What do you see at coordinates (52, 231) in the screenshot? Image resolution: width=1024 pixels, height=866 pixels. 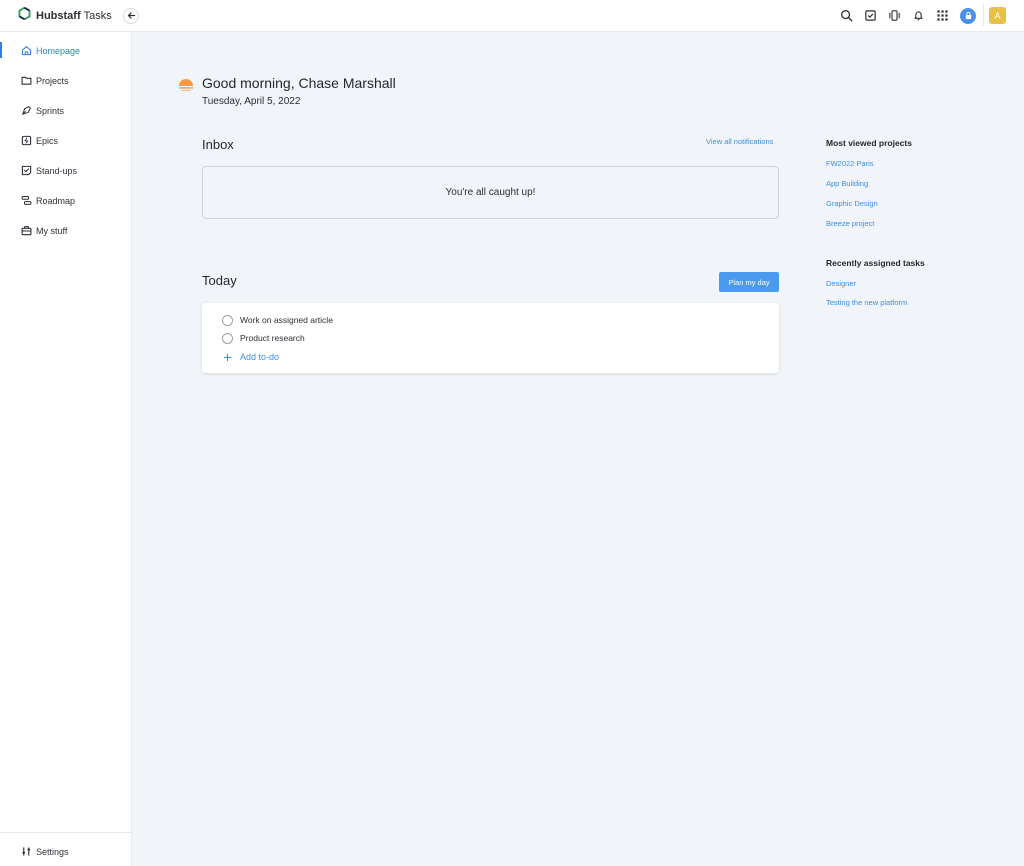 I see `sidebar-item-label: My stuff` at bounding box center [52, 231].